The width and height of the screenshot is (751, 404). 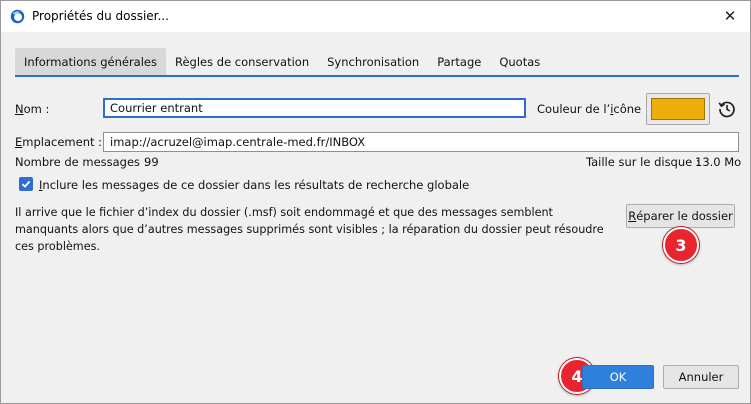 What do you see at coordinates (718, 162) in the screenshot?
I see `disk-size-value: 13.0 Mo` at bounding box center [718, 162].